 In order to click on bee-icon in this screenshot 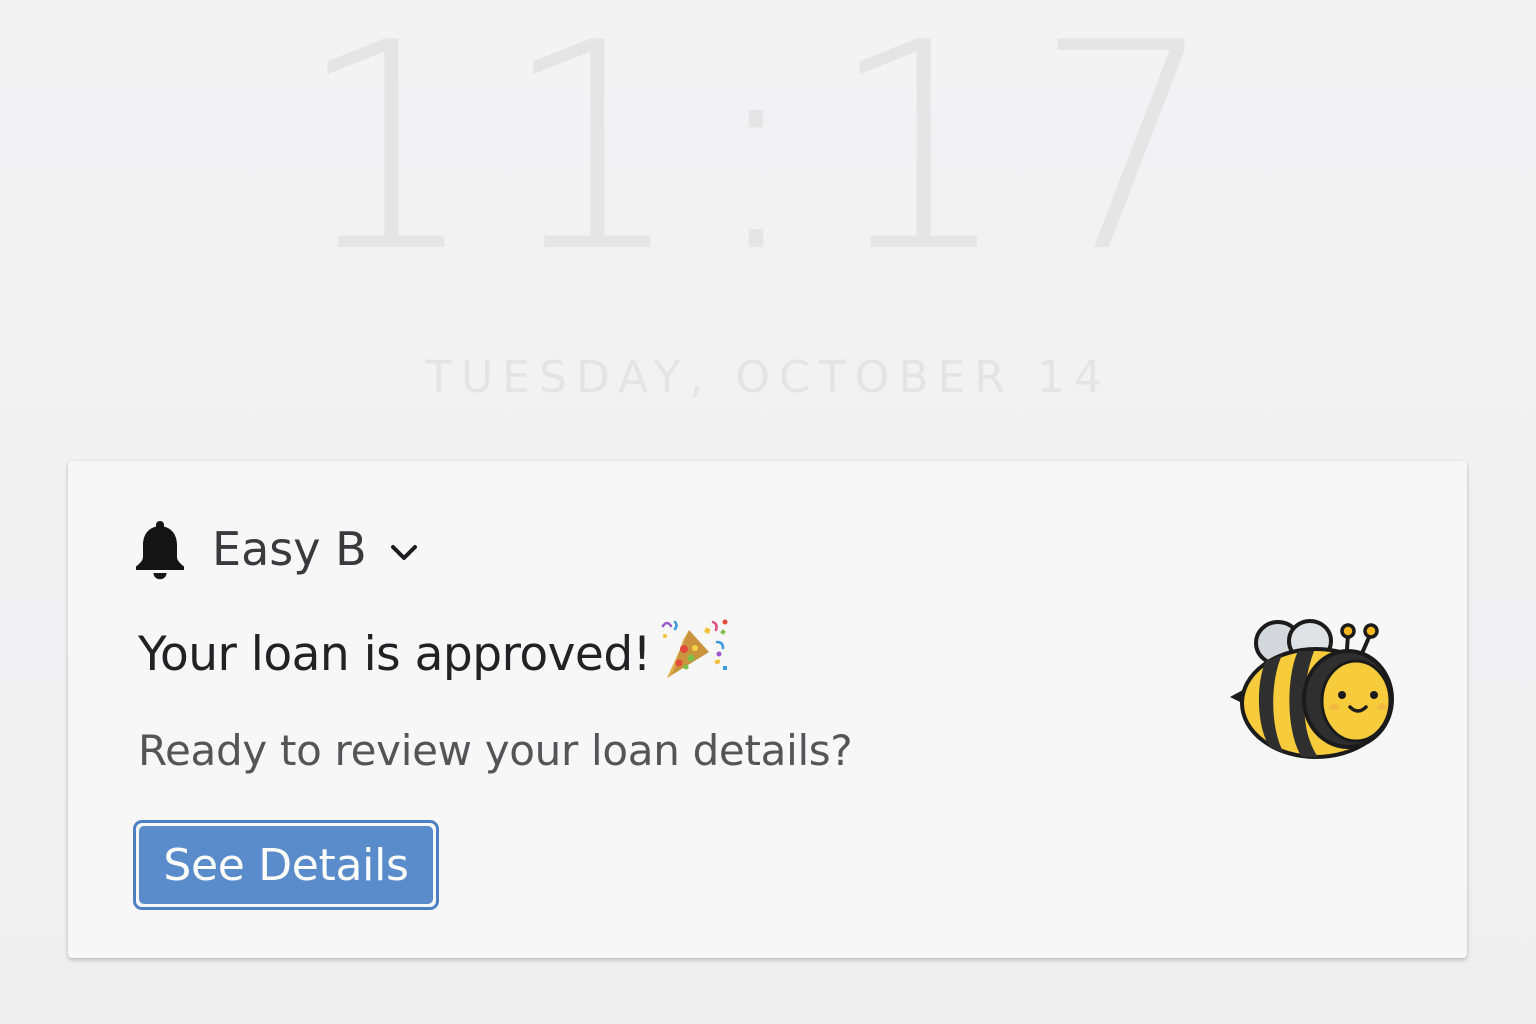, I will do `click(1312, 689)`.